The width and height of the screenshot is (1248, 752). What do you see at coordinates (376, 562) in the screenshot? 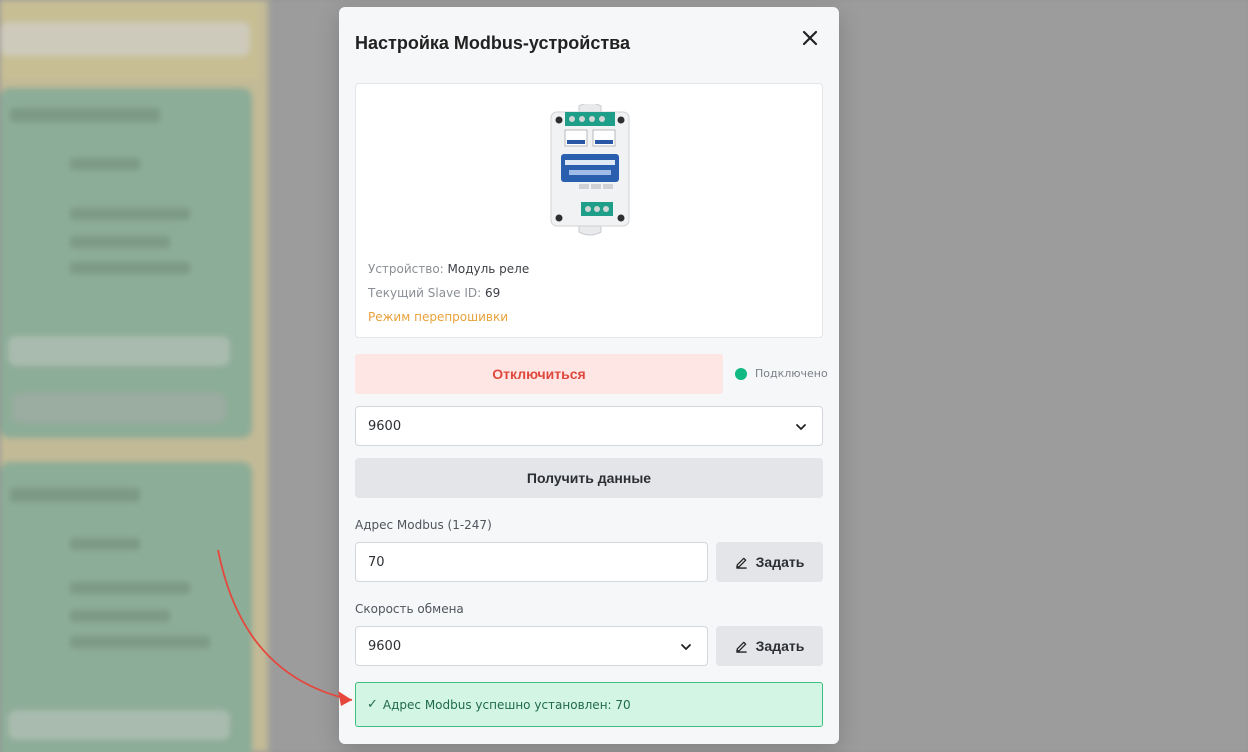
I see `address-value: 70` at bounding box center [376, 562].